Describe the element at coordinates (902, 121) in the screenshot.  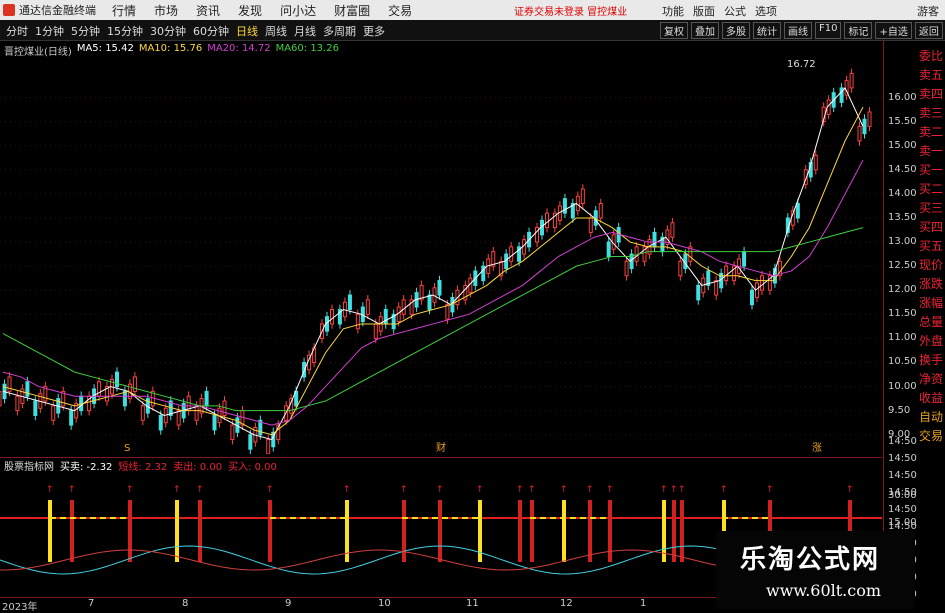
I see `price-tick: 15.50` at that location.